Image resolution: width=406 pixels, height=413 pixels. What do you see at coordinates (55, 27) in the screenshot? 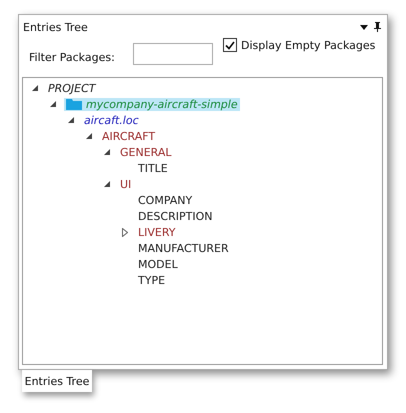
I see `panel-title: Entries Tree` at bounding box center [55, 27].